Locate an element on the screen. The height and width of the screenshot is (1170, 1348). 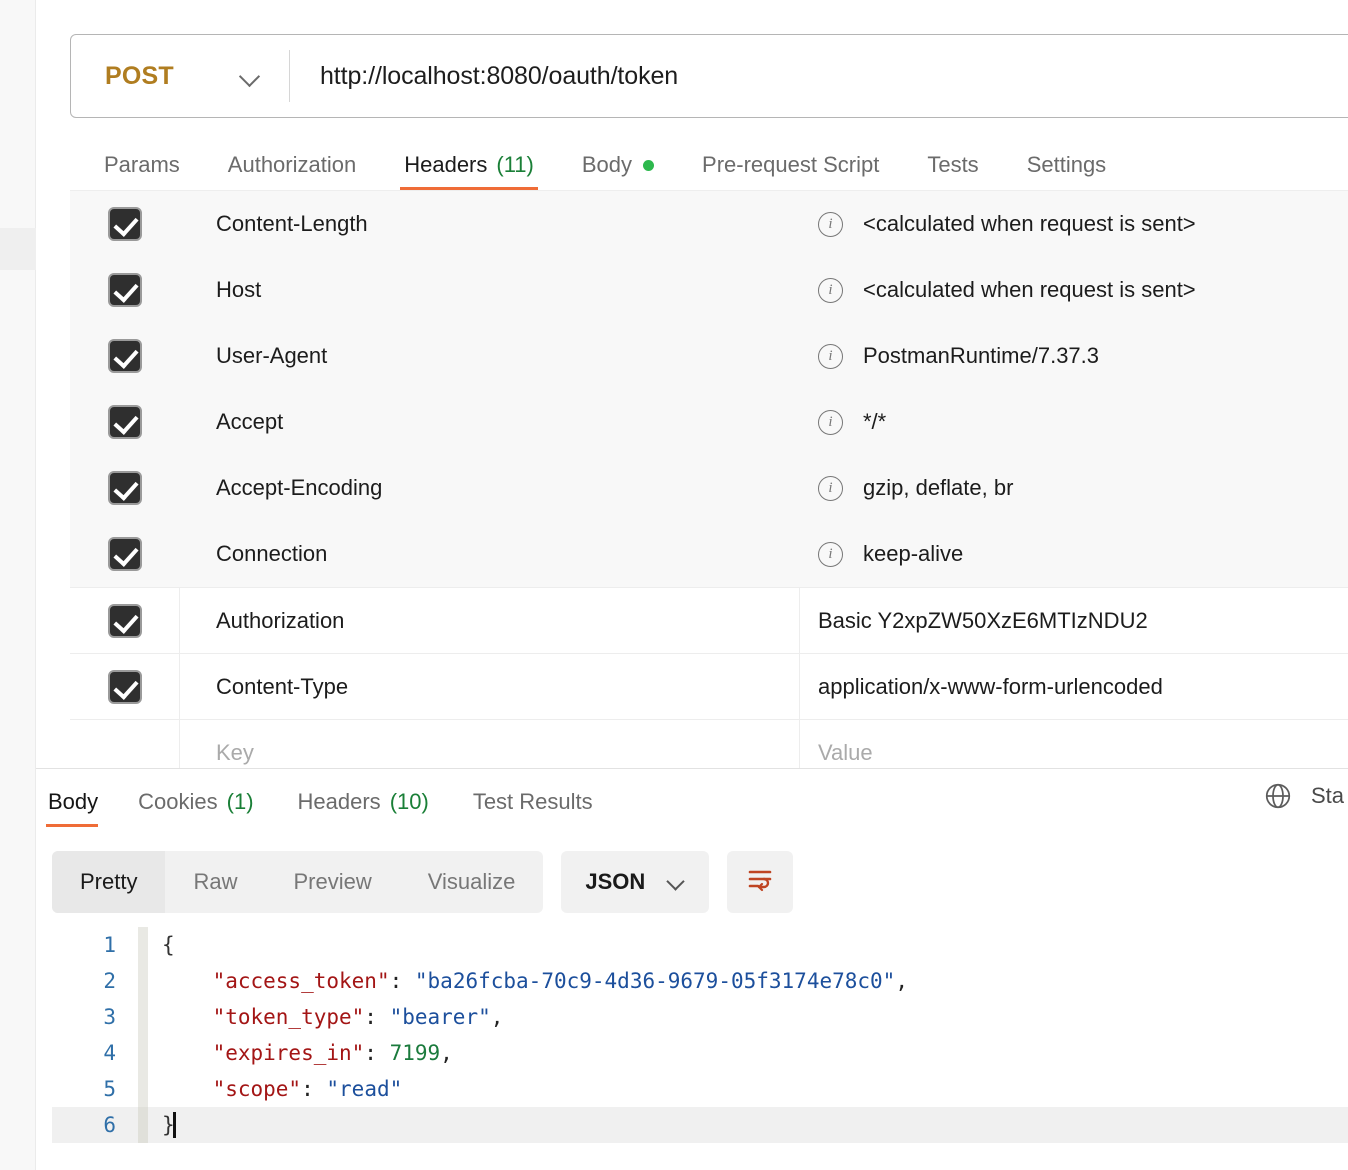
header-value-text: application/x-www-form-urlencoded is located at coordinates (990, 686).